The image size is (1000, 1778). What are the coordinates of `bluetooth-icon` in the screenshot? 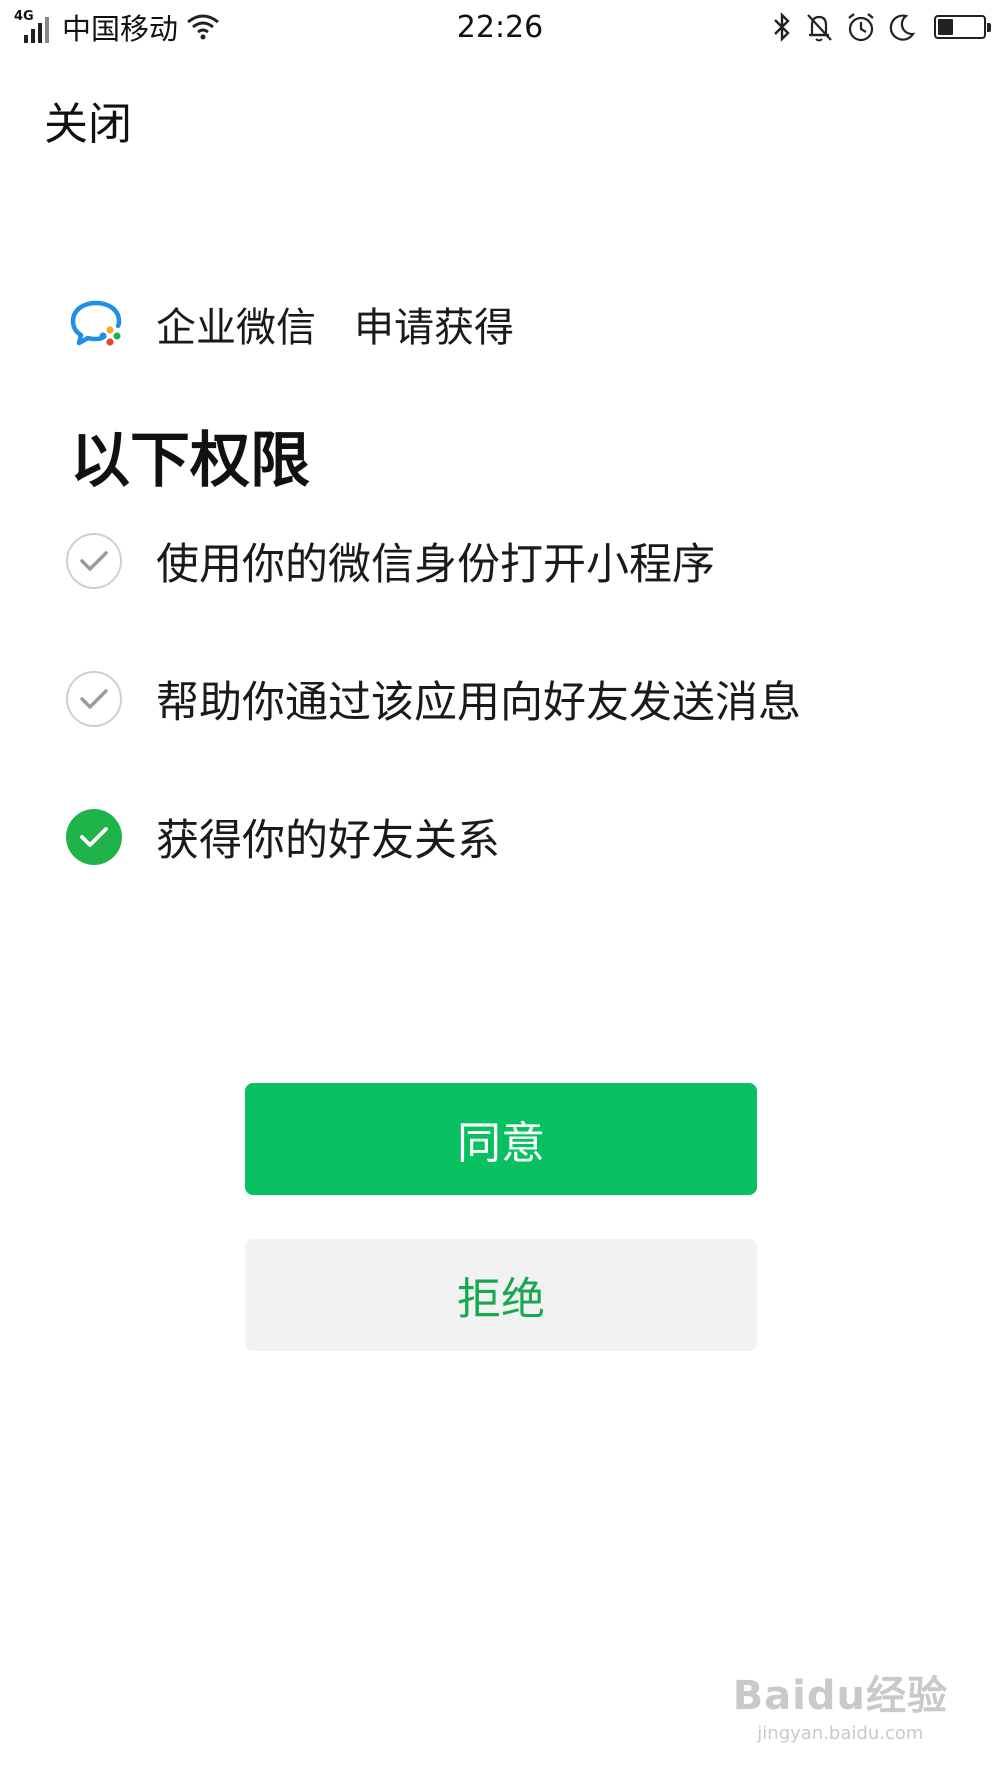 It's located at (782, 27).